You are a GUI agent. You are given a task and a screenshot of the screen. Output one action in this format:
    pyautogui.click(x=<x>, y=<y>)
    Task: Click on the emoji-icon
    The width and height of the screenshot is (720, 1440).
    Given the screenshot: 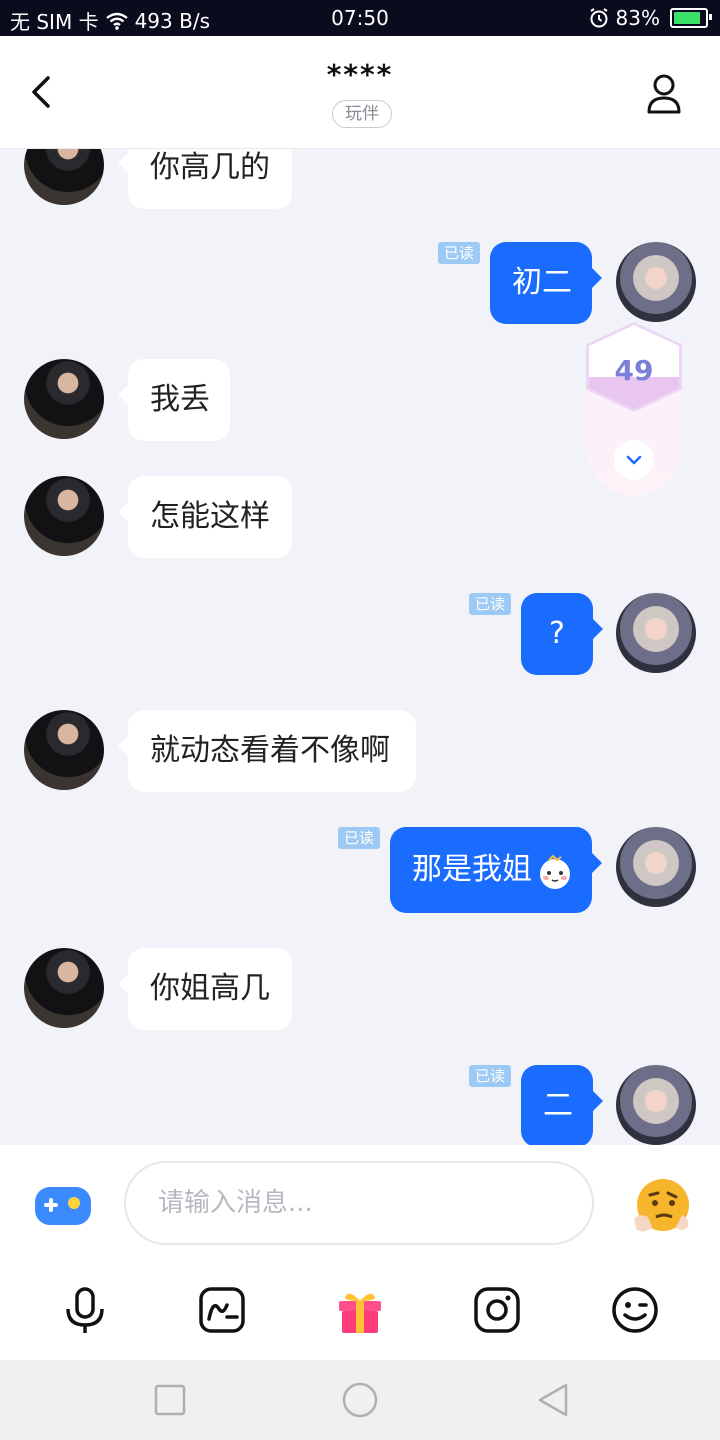 What is the action you would take?
    pyautogui.click(x=635, y=1310)
    